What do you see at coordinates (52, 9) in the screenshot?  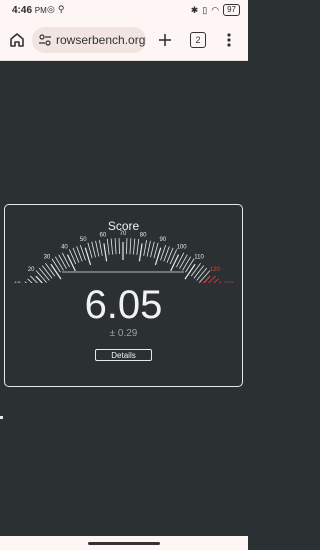 I see `chrome-notification-icon: ◎` at bounding box center [52, 9].